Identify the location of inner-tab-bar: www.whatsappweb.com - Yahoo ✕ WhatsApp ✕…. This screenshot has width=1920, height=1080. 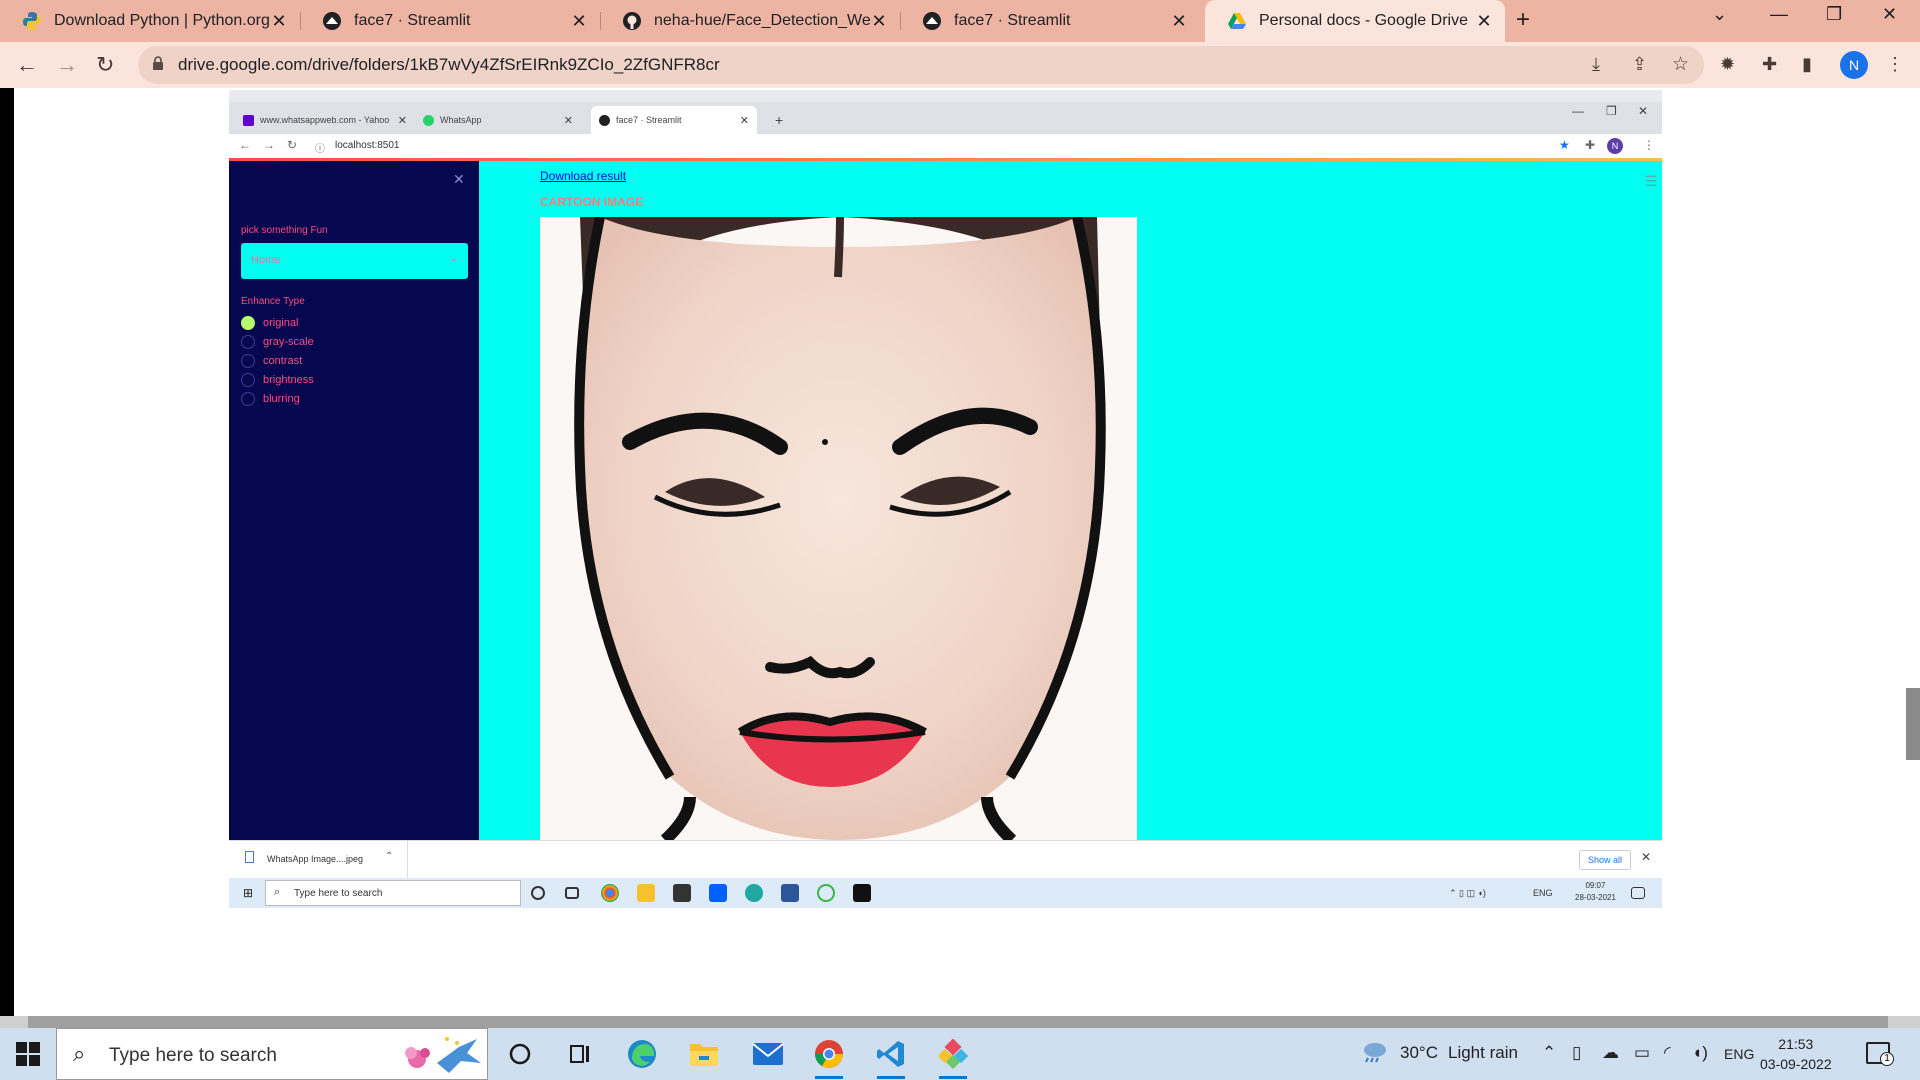
(945, 118).